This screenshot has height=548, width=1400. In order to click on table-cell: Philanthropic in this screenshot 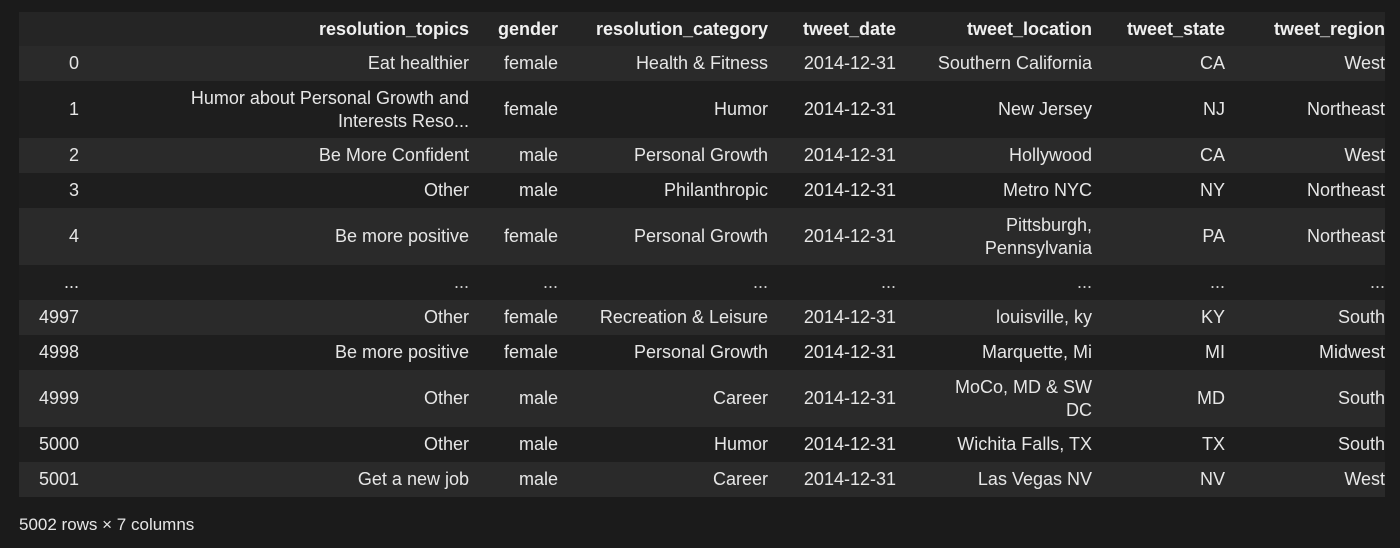, I will do `click(715, 190)`.